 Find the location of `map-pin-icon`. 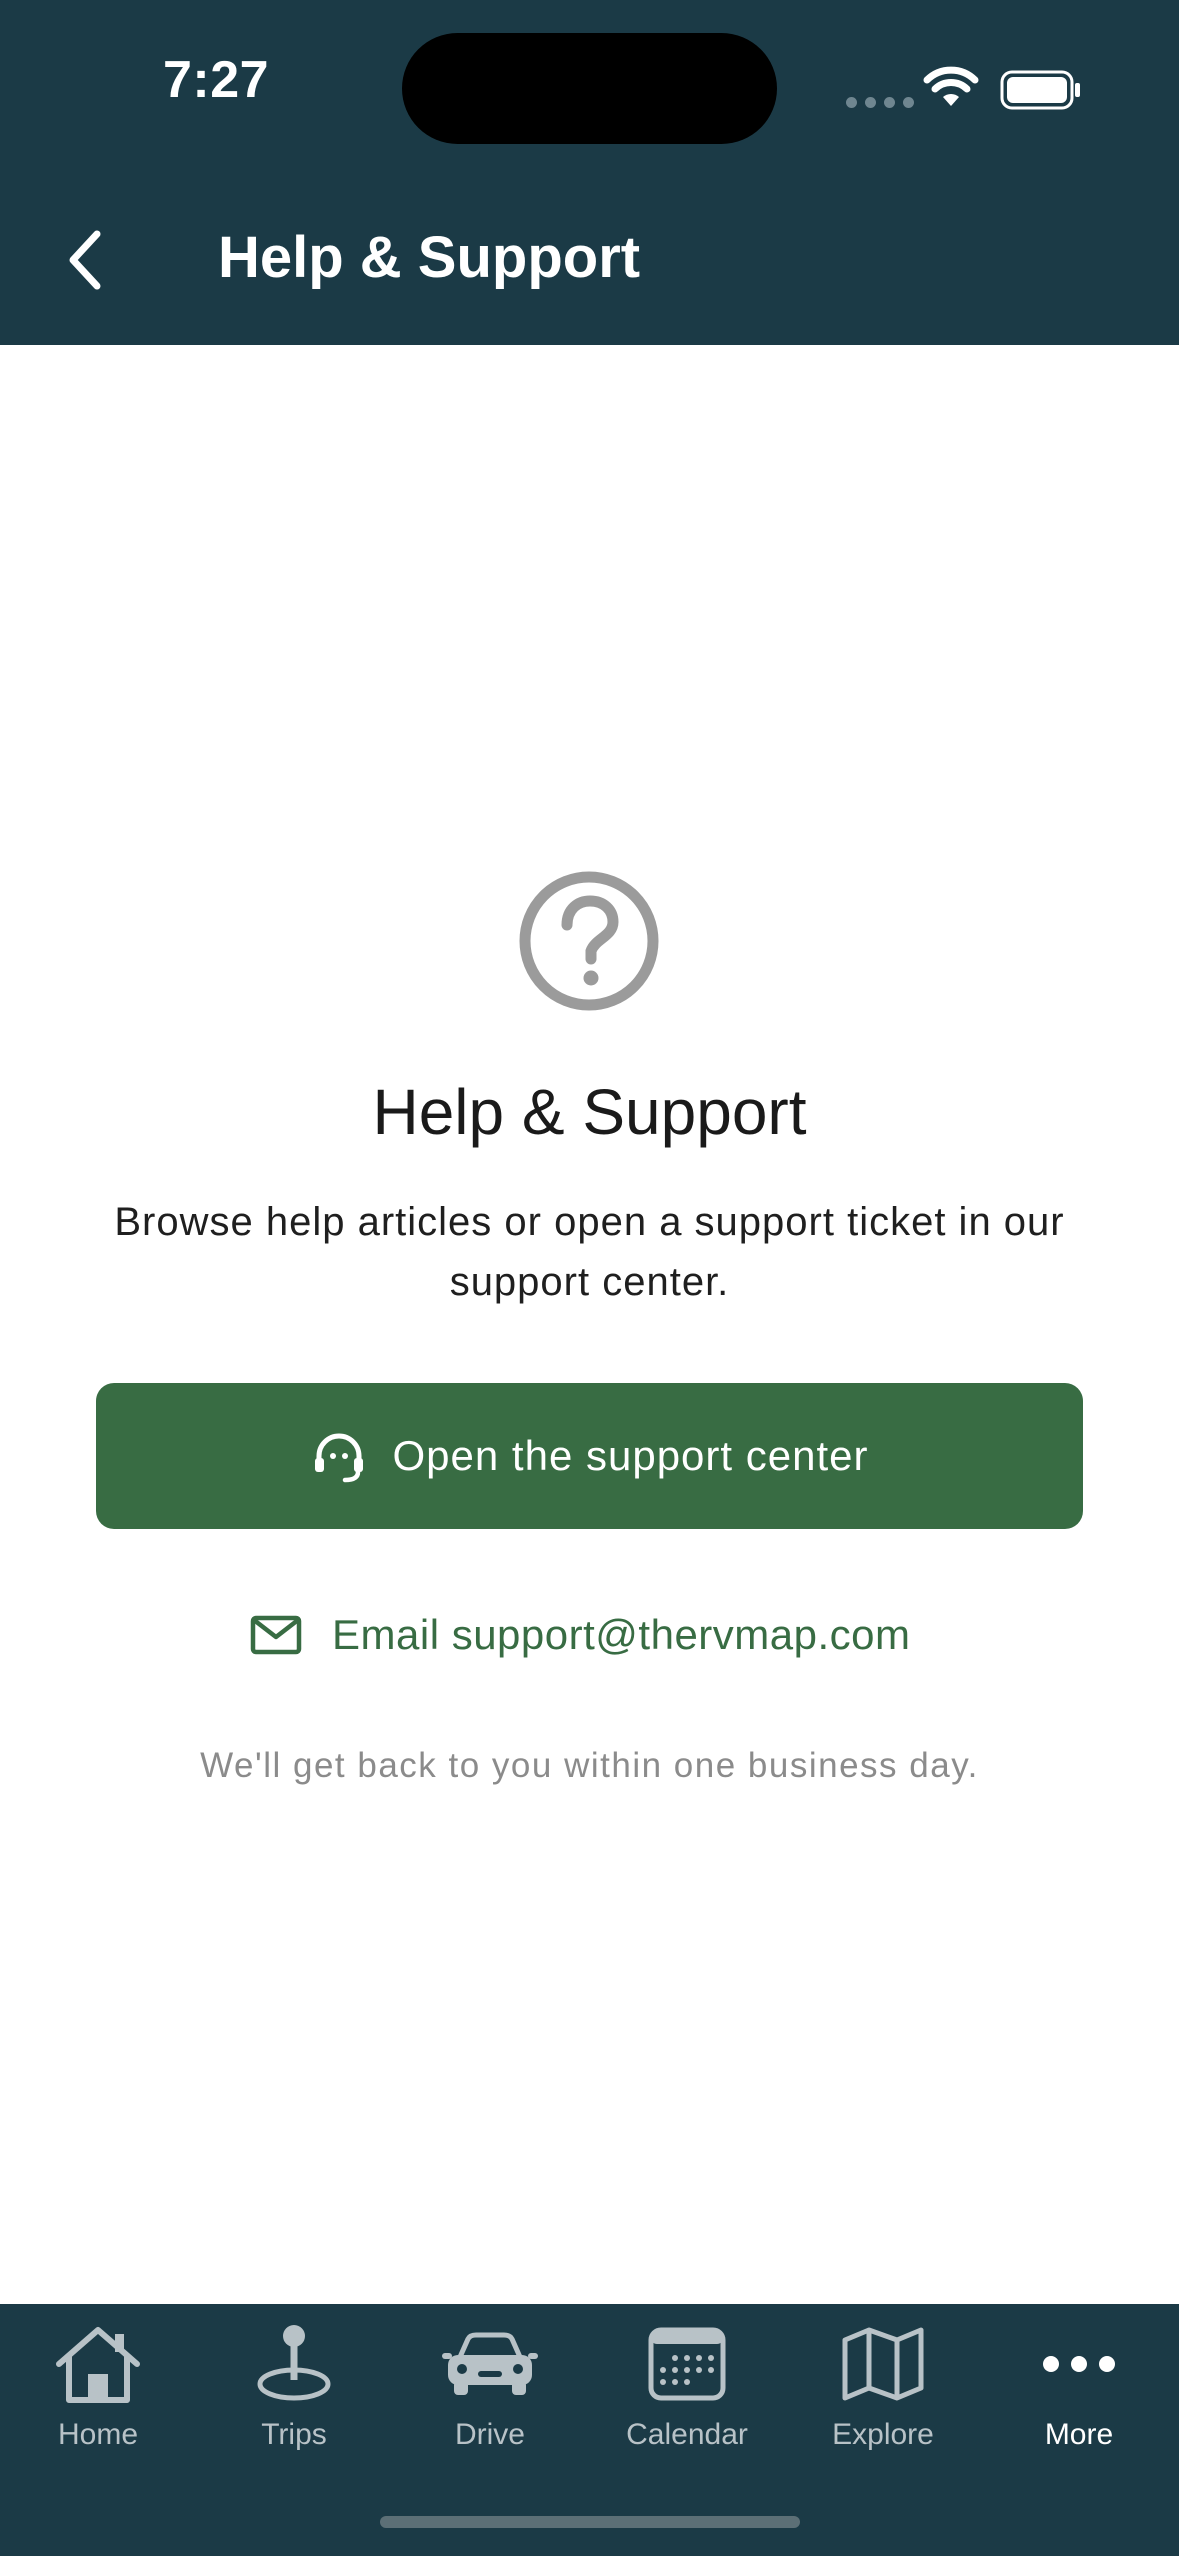

map-pin-icon is located at coordinates (294, 2363).